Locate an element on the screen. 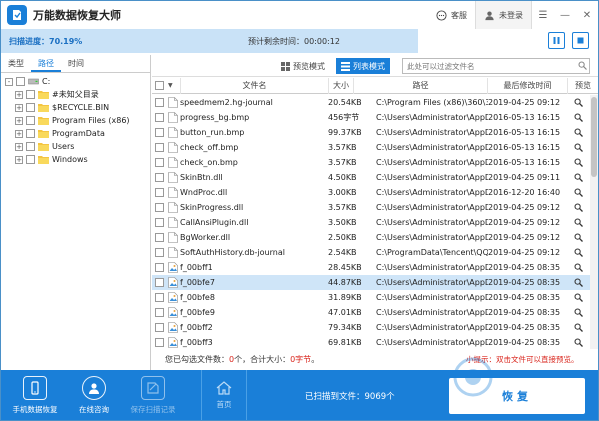  tree-node-folder: + Users is located at coordinates (44, 146).